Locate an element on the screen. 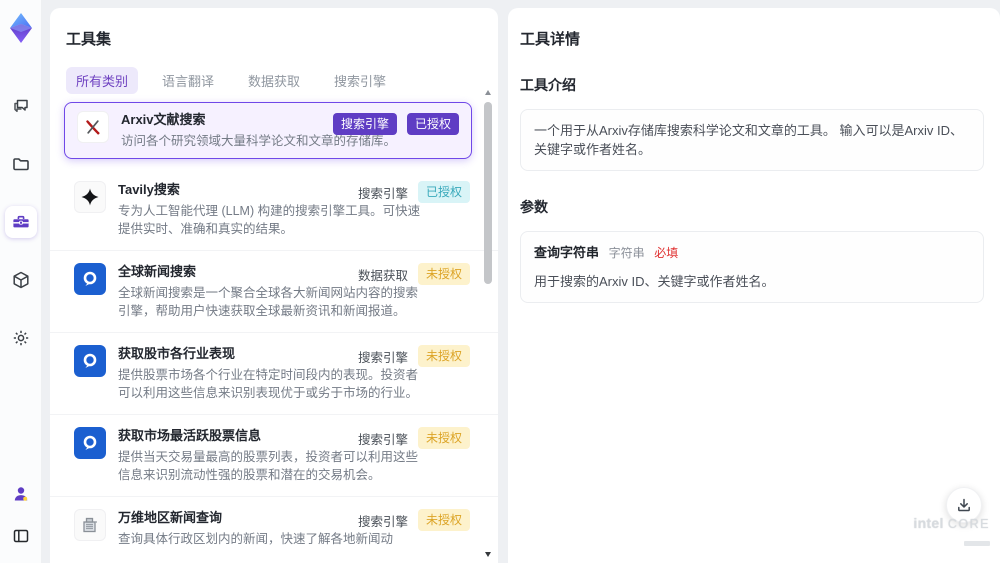  account-button is located at coordinates (21, 494).